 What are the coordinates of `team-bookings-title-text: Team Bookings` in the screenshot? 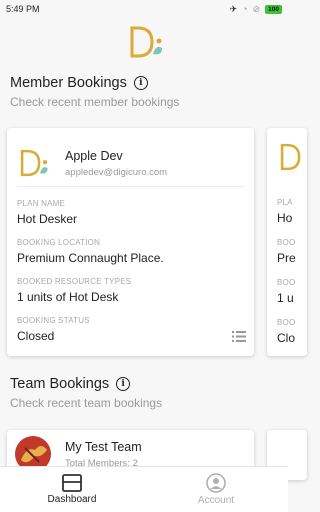 It's located at (60, 384).